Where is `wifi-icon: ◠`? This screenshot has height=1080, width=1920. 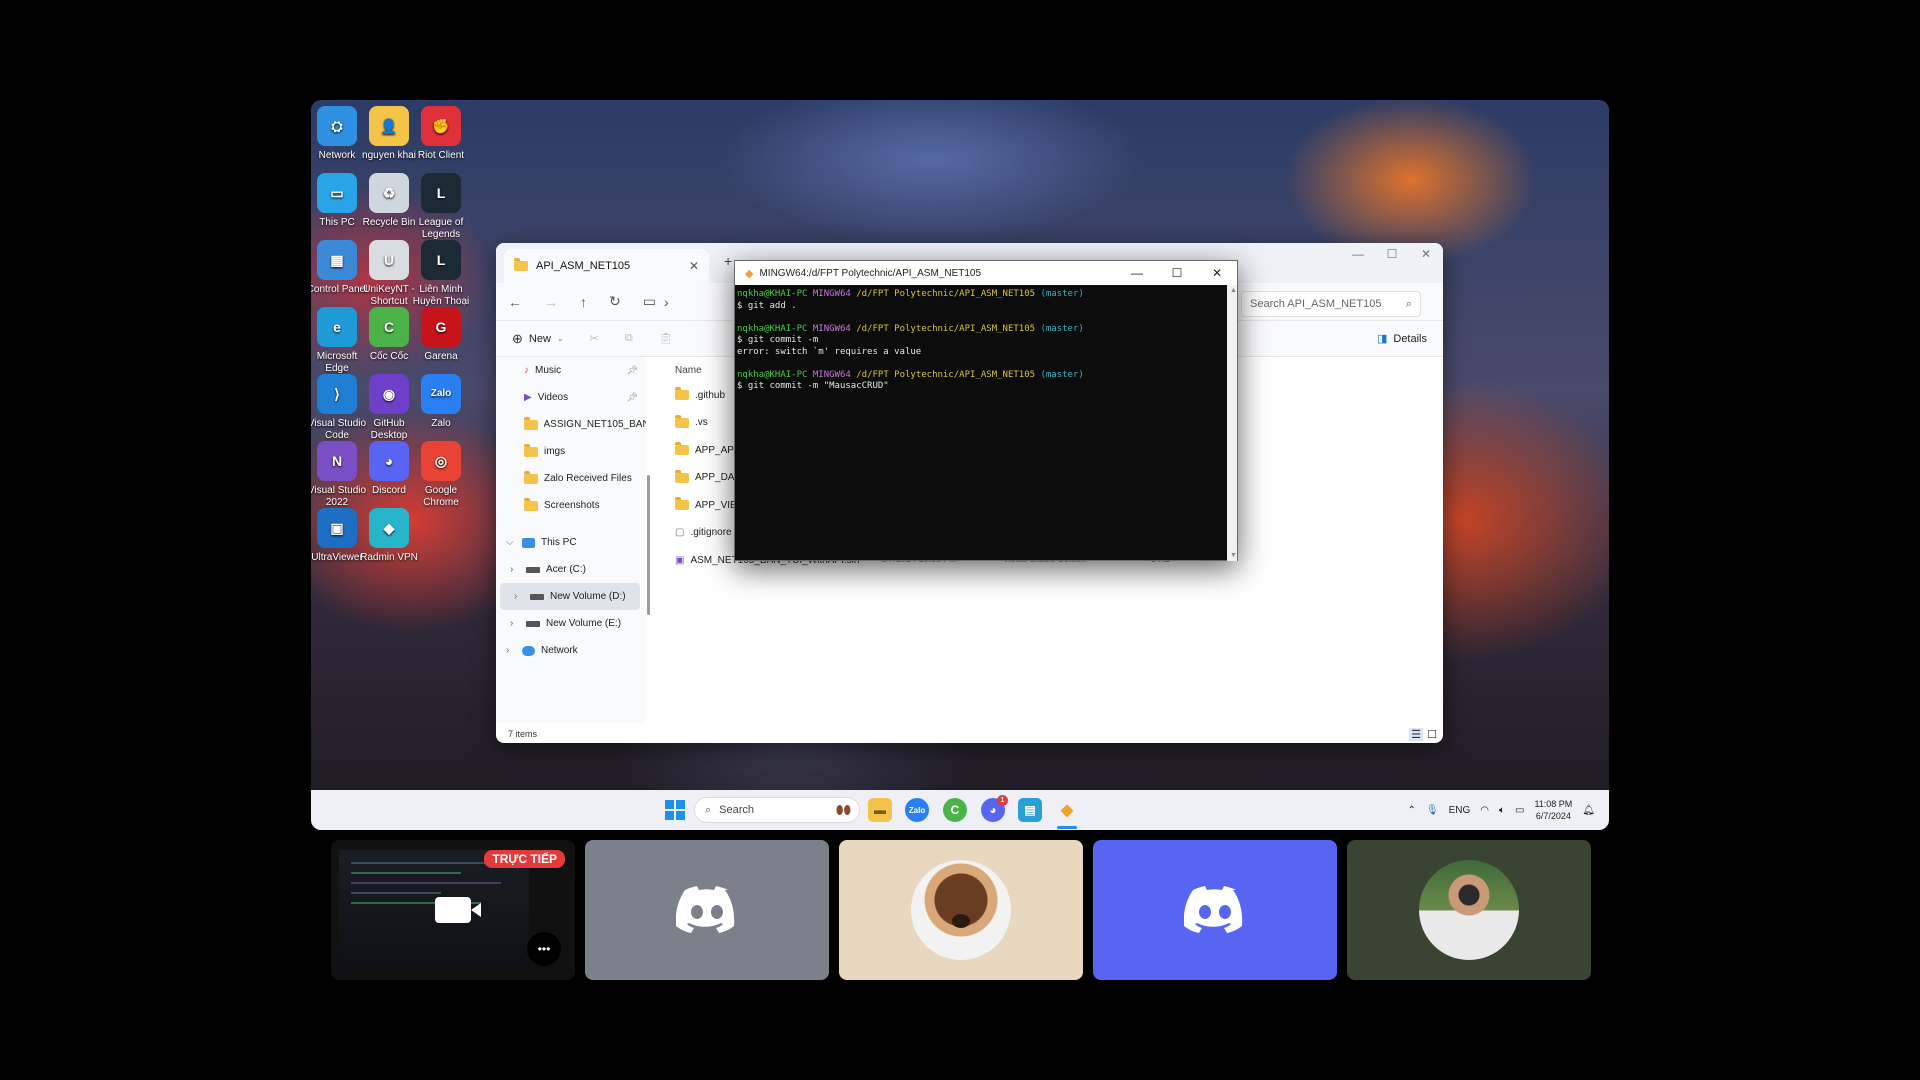 wifi-icon: ◠ is located at coordinates (1484, 810).